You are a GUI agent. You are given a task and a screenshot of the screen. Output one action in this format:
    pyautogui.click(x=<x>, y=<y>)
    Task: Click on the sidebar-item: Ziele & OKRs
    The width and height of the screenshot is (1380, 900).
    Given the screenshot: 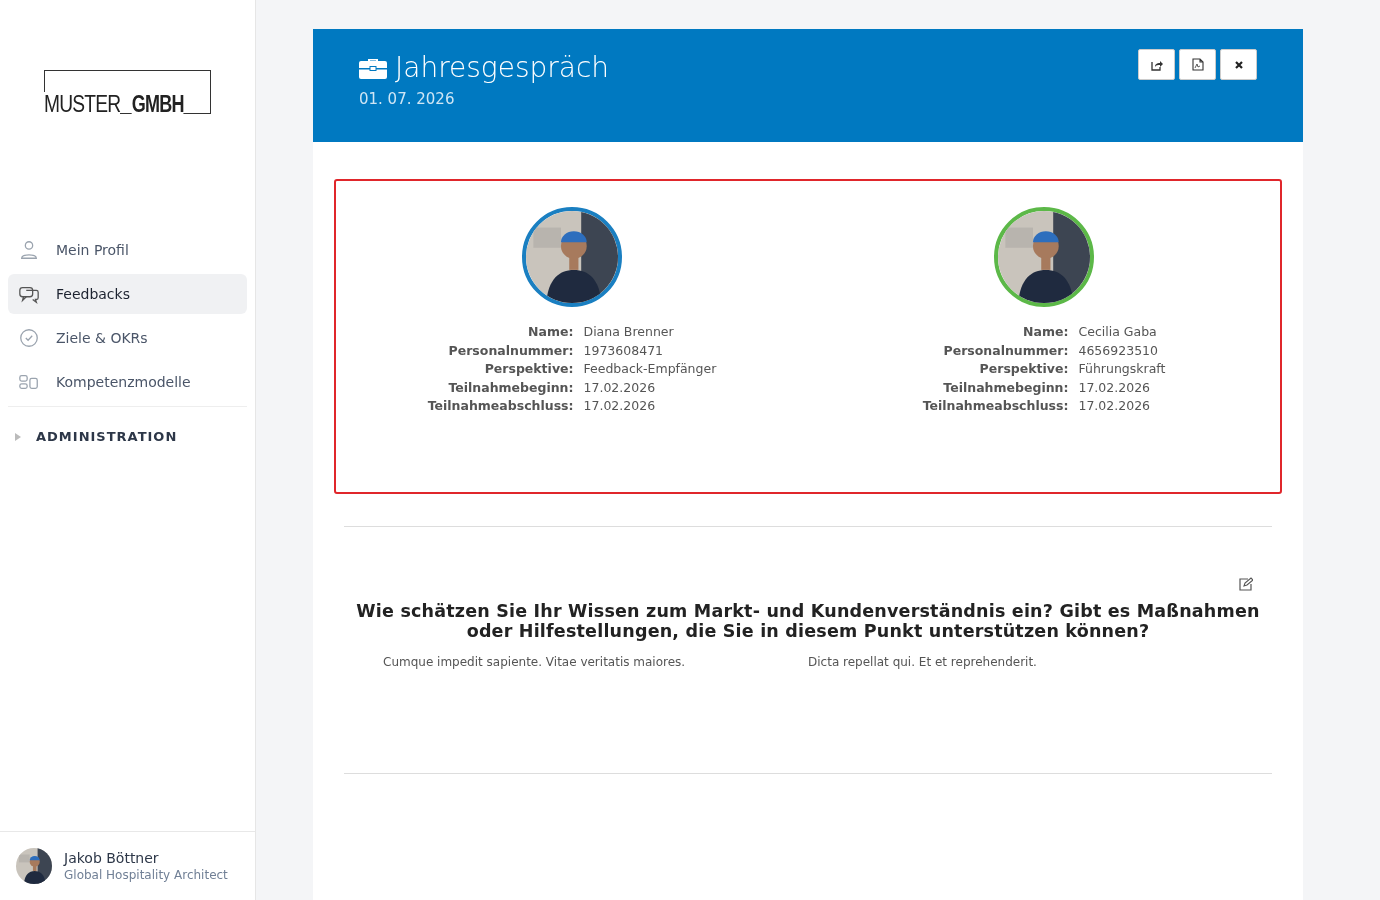 What is the action you would take?
    pyautogui.click(x=127, y=338)
    